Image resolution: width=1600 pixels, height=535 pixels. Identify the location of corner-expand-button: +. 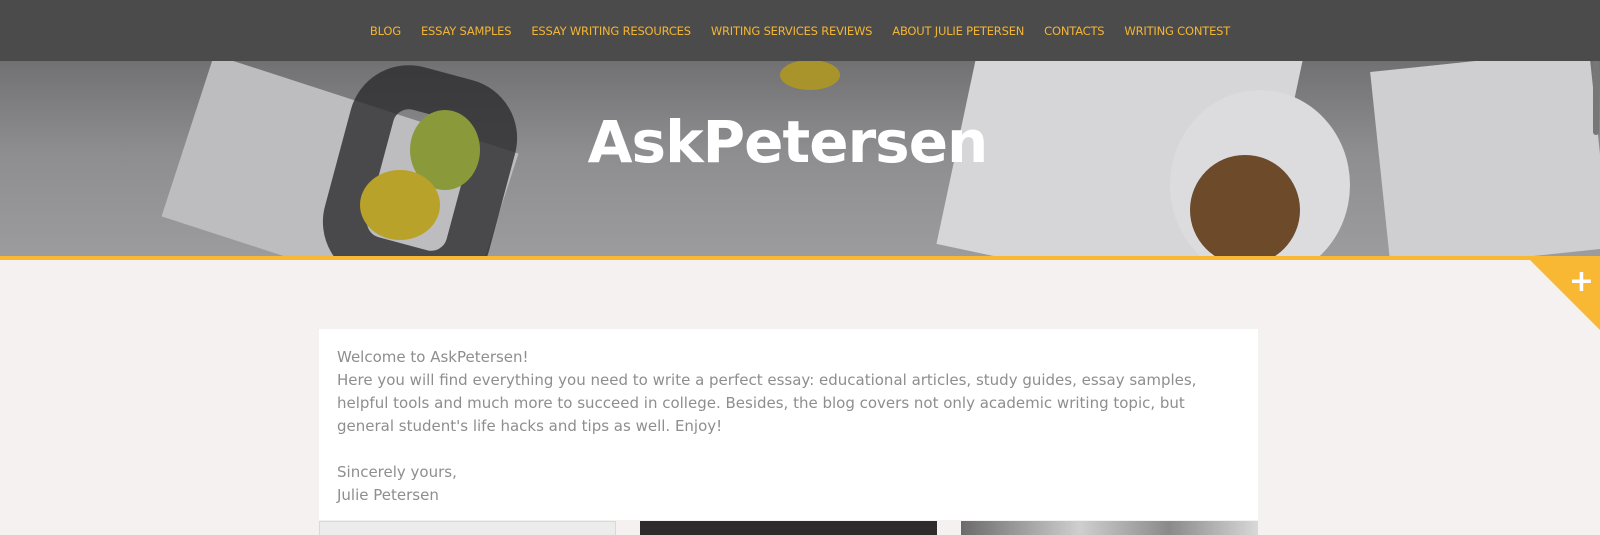
(1565, 295).